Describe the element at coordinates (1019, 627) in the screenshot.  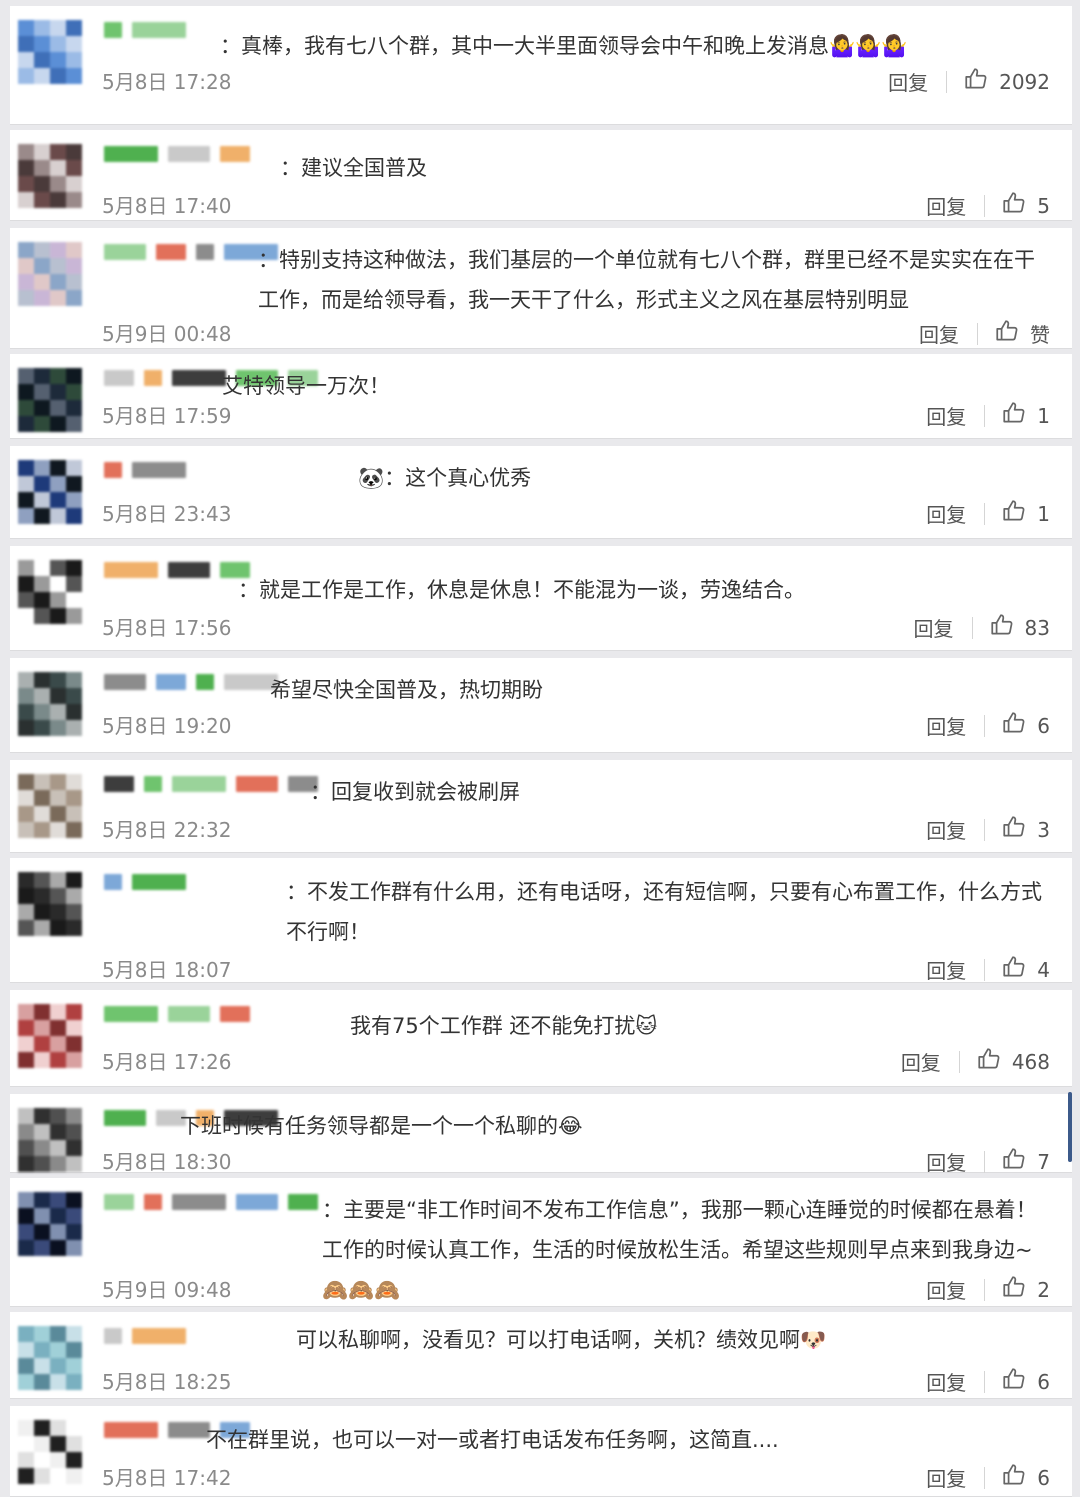
I see `like-button: 83` at that location.